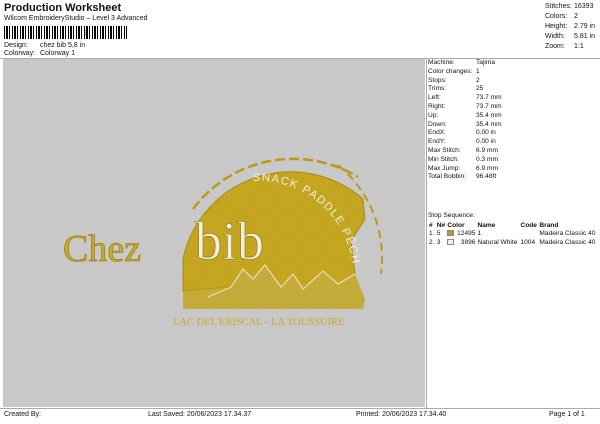 The height and width of the screenshot is (424, 600). Describe the element at coordinates (258, 322) in the screenshot. I see `location-text: LAC DEL'ERISCAL - LA TOUSSUIRE` at that location.